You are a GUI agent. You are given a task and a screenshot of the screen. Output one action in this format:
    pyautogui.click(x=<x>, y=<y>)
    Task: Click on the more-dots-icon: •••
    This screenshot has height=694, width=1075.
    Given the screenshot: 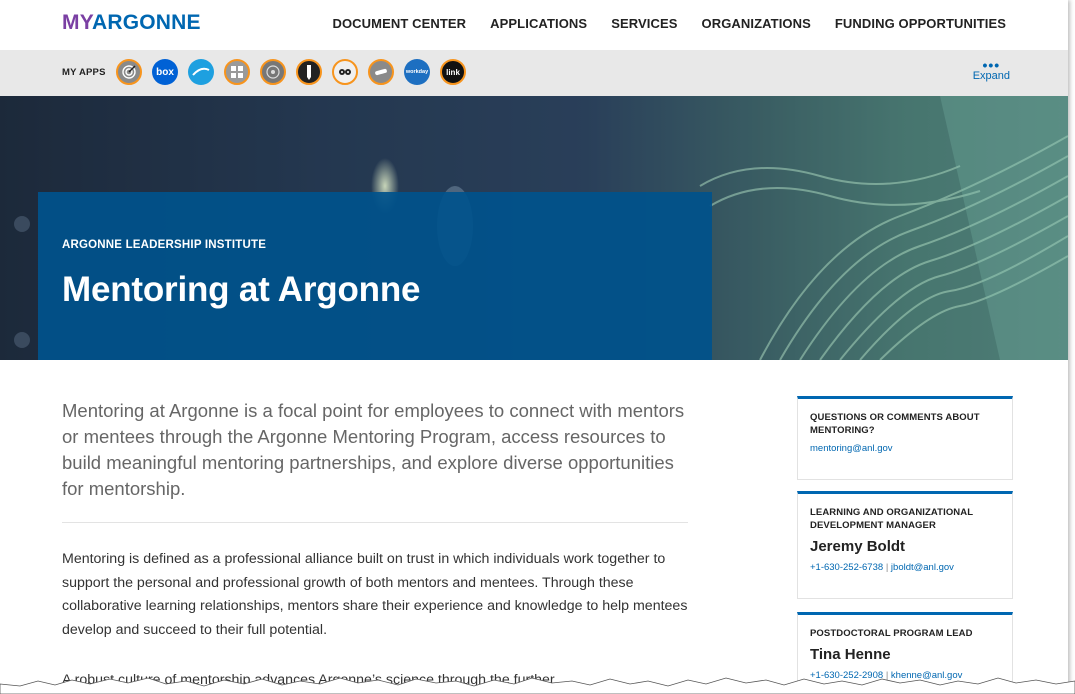 What is the action you would take?
    pyautogui.click(x=991, y=65)
    